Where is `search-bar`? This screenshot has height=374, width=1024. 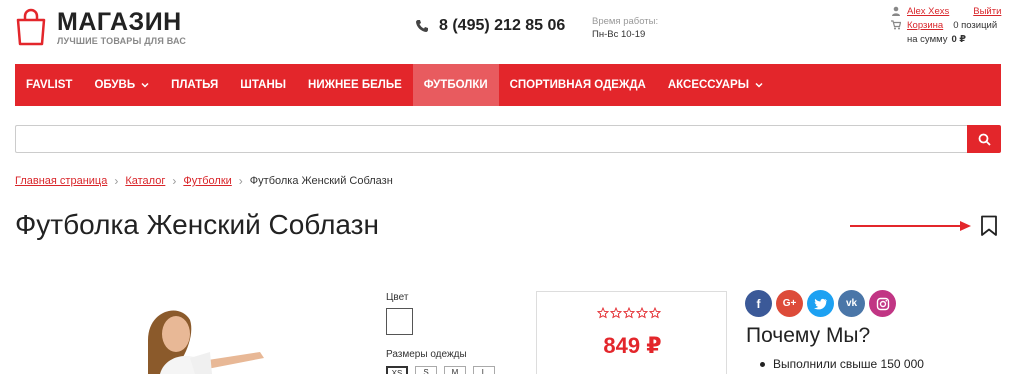 search-bar is located at coordinates (508, 139).